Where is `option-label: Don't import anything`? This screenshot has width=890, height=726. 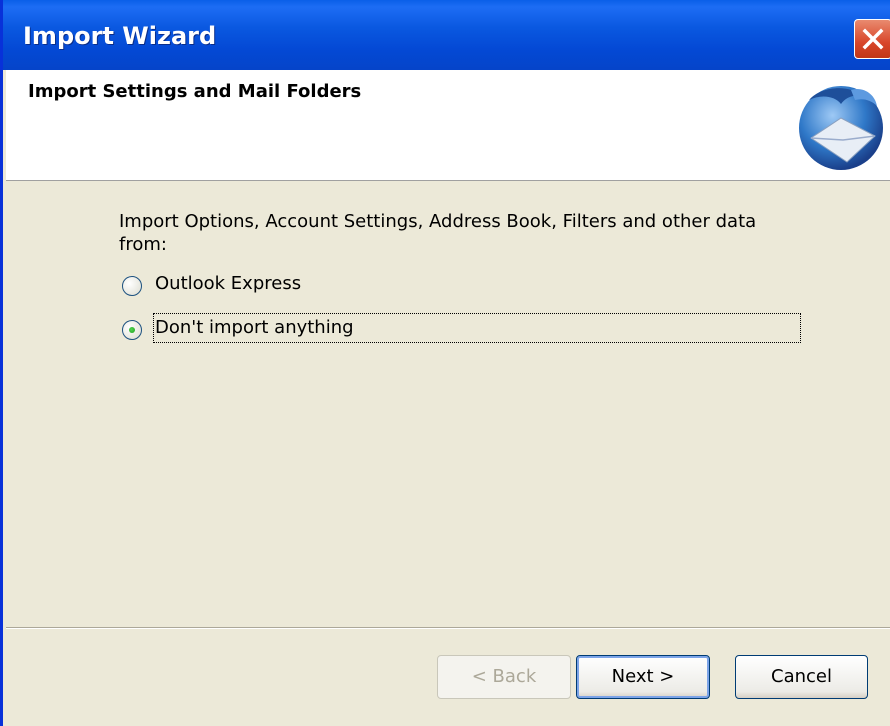
option-label: Don't import anything is located at coordinates (254, 327).